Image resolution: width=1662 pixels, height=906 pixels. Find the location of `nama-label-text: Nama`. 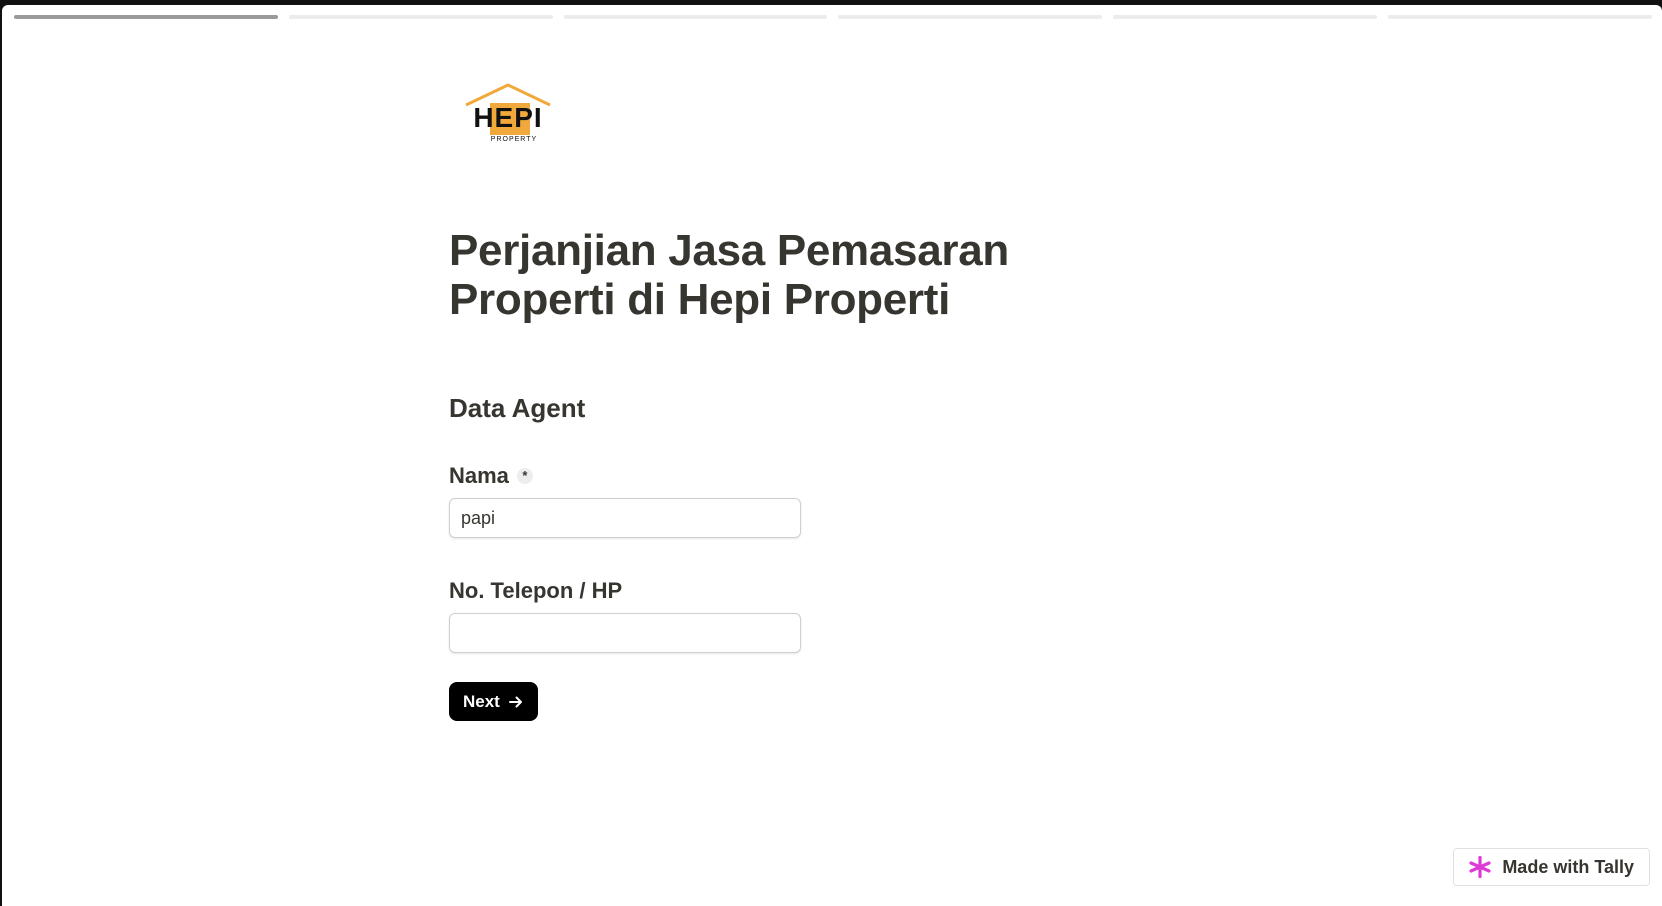

nama-label-text: Nama is located at coordinates (479, 475).